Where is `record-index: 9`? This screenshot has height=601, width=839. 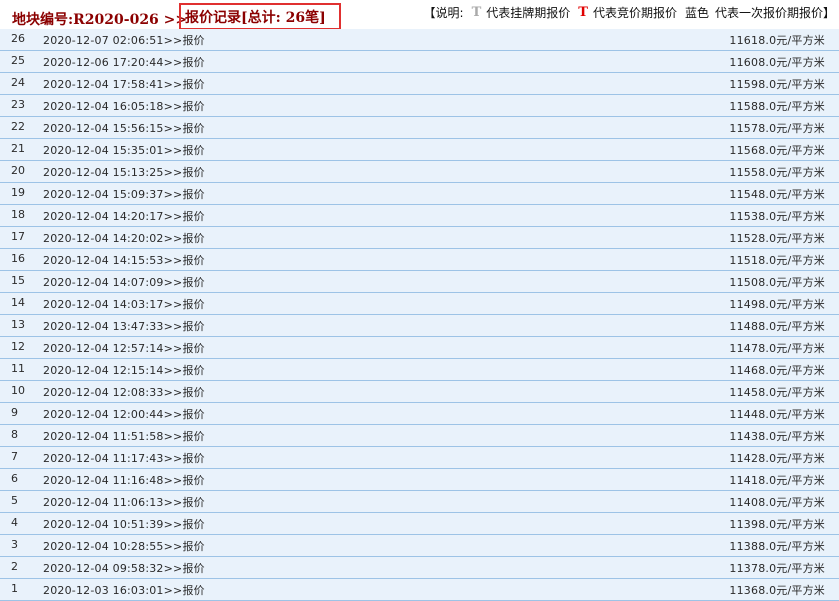
record-index: 9 is located at coordinates (14, 412).